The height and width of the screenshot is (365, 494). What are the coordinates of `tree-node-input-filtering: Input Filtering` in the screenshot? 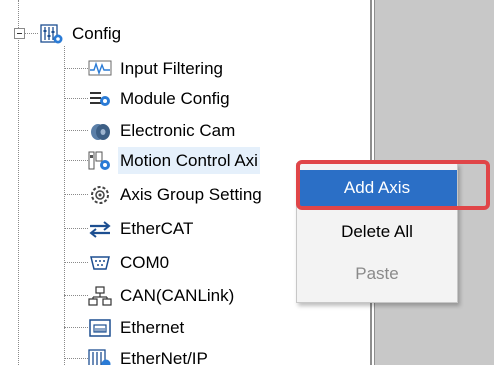 It's located at (156, 68).